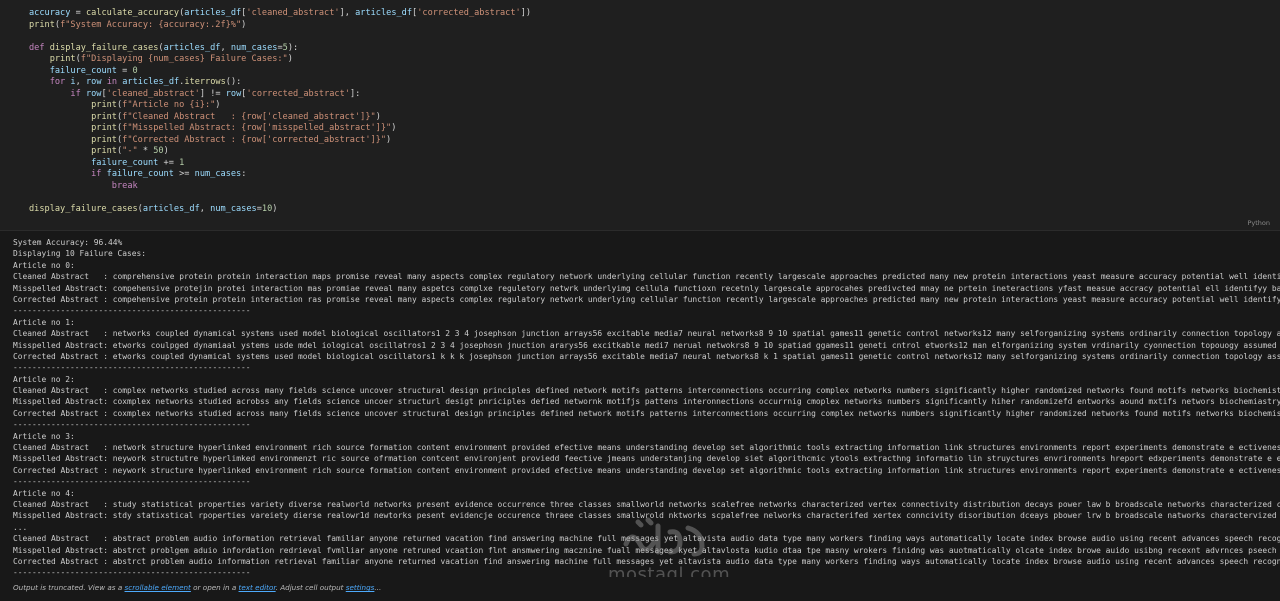  Describe the element at coordinates (214, 587) in the screenshot. I see `truncation-middle: or open in a` at that location.